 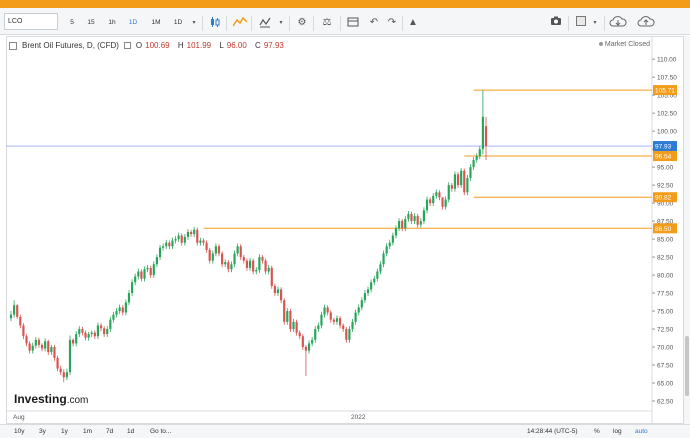 I want to click on legend-settings-box, so click(x=127, y=45).